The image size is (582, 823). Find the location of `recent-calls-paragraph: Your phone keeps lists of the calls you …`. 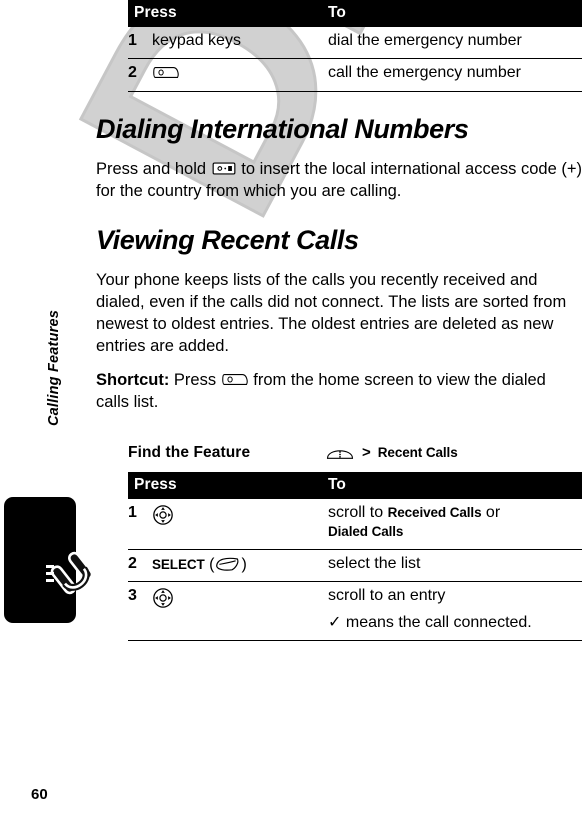

recent-calls-paragraph: Your phone keeps lists of the calls you … is located at coordinates (331, 312).